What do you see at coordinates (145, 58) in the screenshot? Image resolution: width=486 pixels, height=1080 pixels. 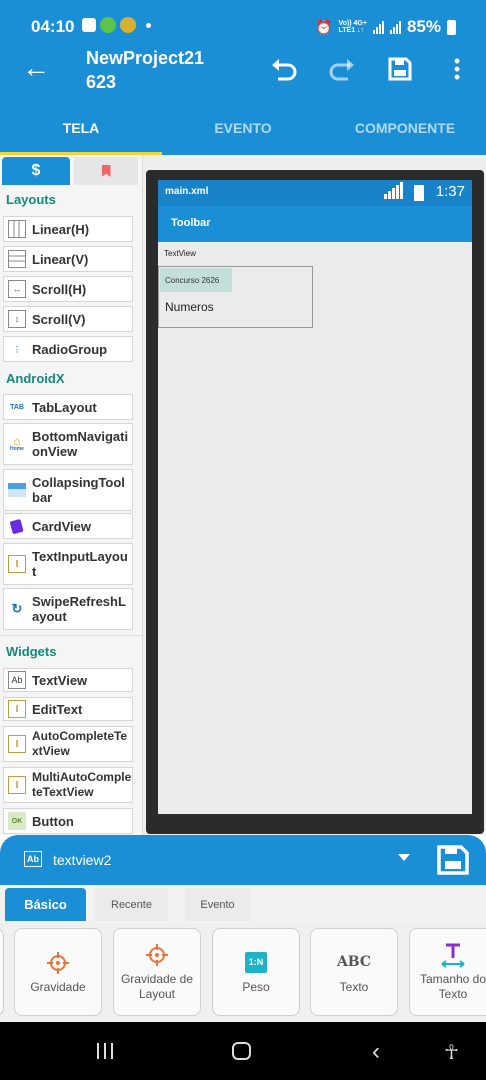 I see `project-title: NewProject21` at bounding box center [145, 58].